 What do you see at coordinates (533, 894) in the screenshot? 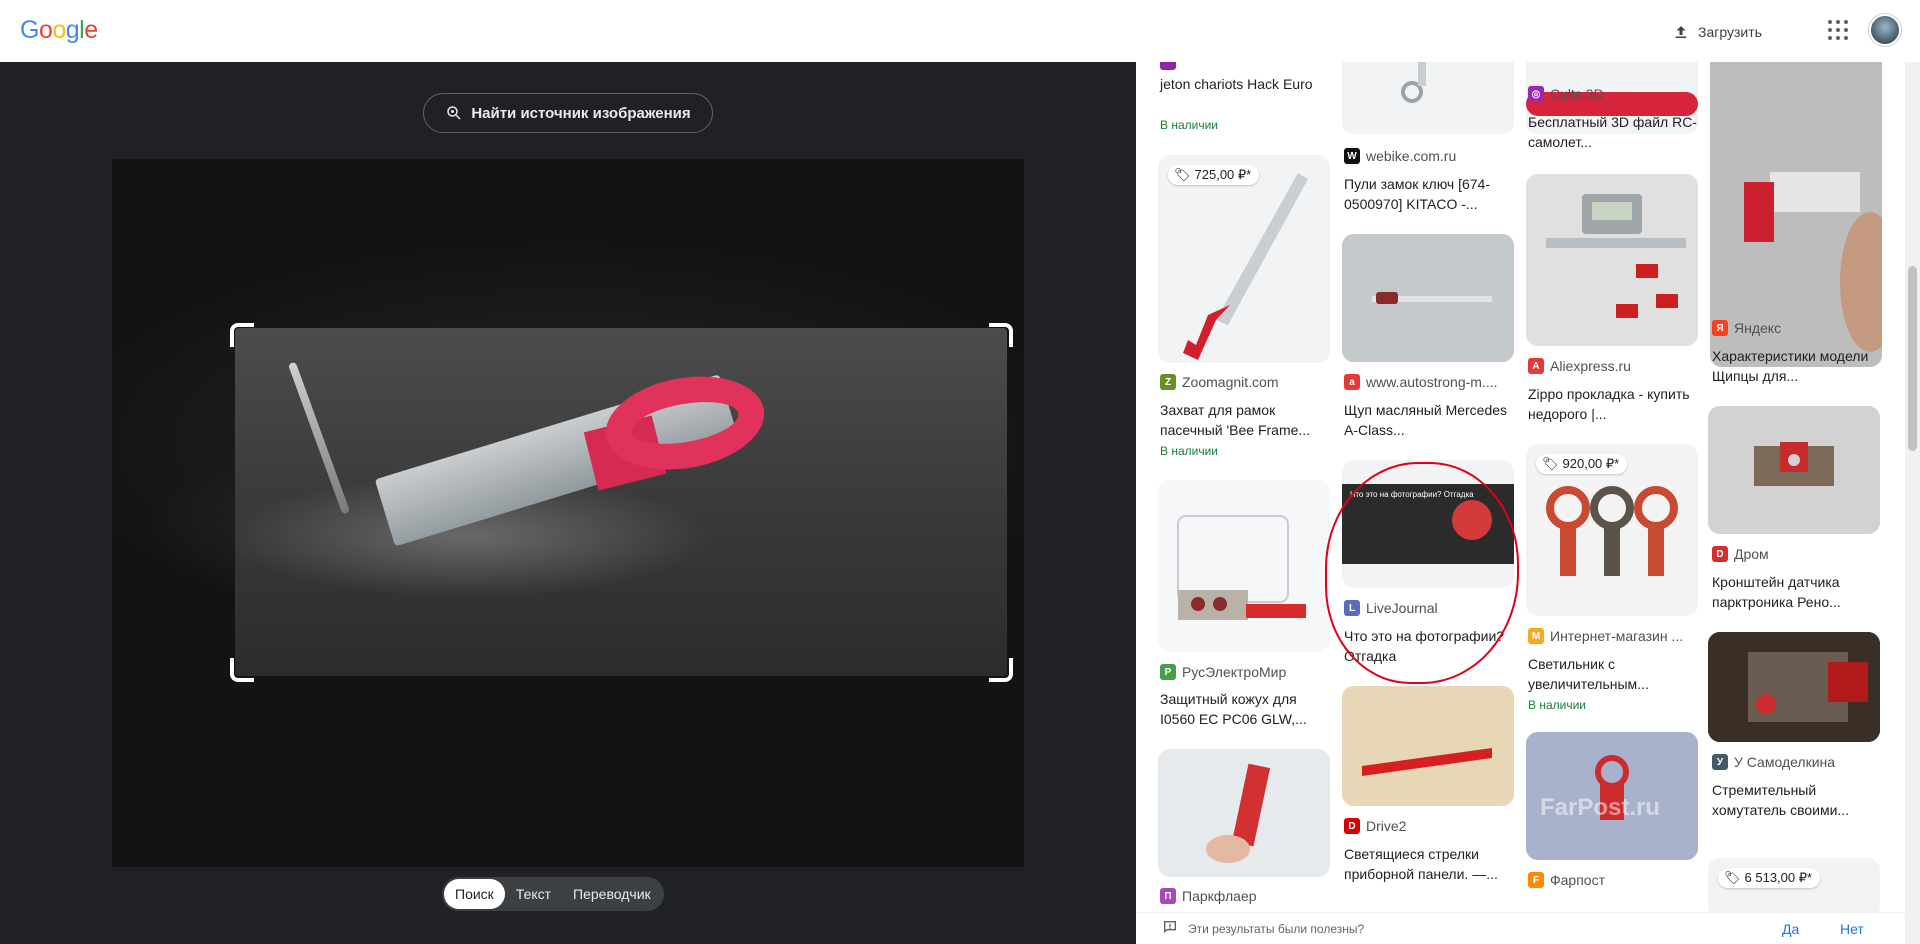
I see `tab-text: Текст` at bounding box center [533, 894].